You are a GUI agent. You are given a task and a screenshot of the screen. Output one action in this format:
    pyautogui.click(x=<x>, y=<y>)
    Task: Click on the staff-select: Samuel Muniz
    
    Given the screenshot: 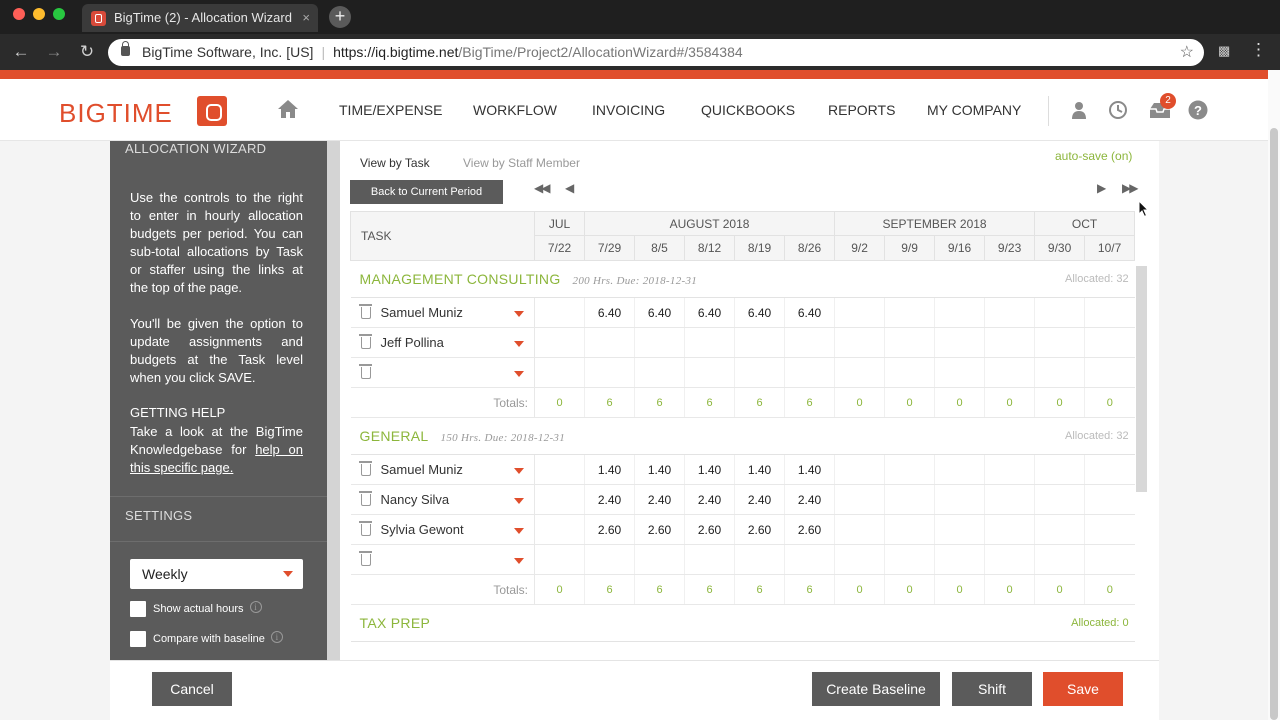 What is the action you would take?
    pyautogui.click(x=442, y=312)
    